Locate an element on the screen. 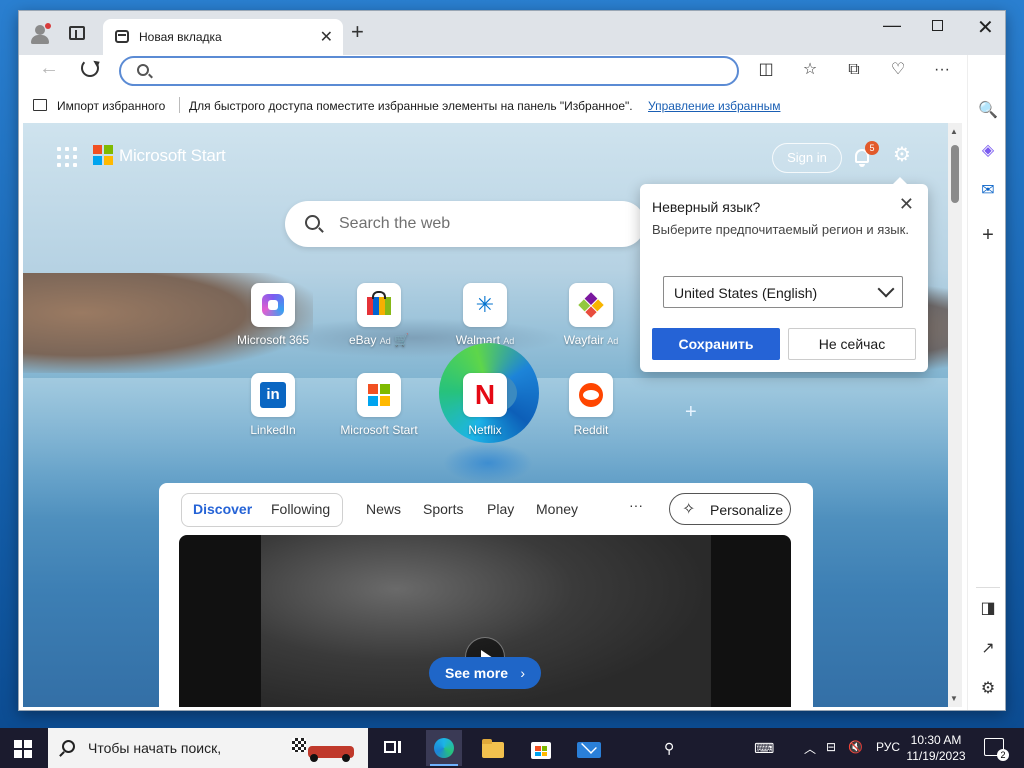 This screenshot has width=1024, height=768. browser-essentials-icon: ♡ is located at coordinates (898, 70).